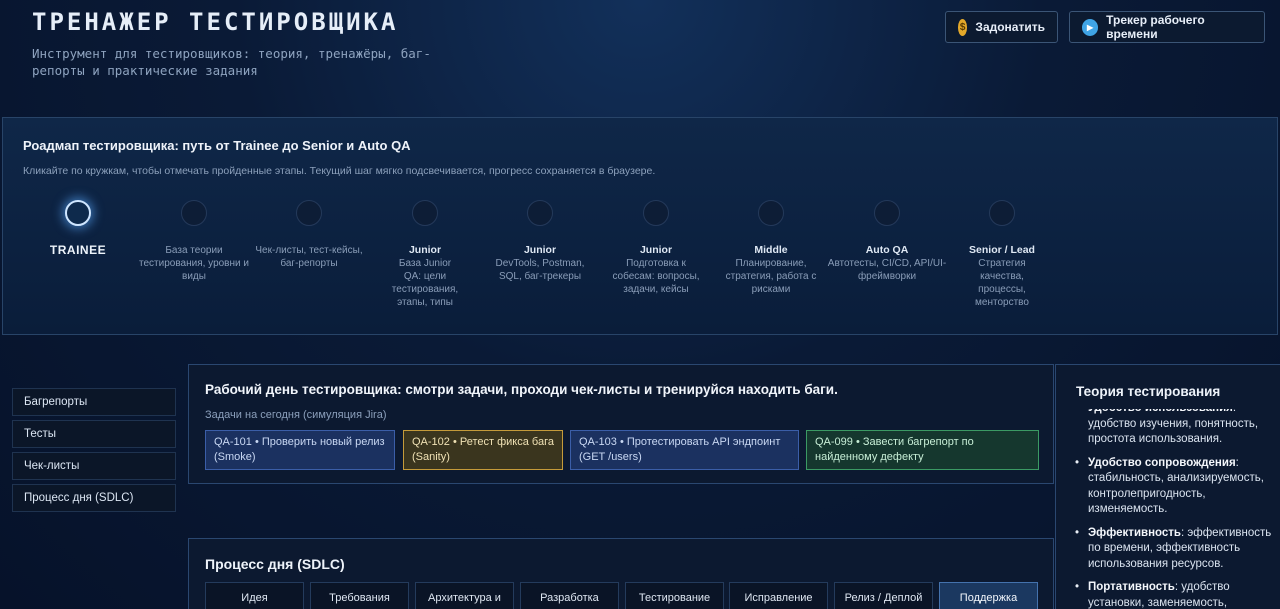  I want to click on sdlc-tab-testing: Тестирование, so click(674, 595).